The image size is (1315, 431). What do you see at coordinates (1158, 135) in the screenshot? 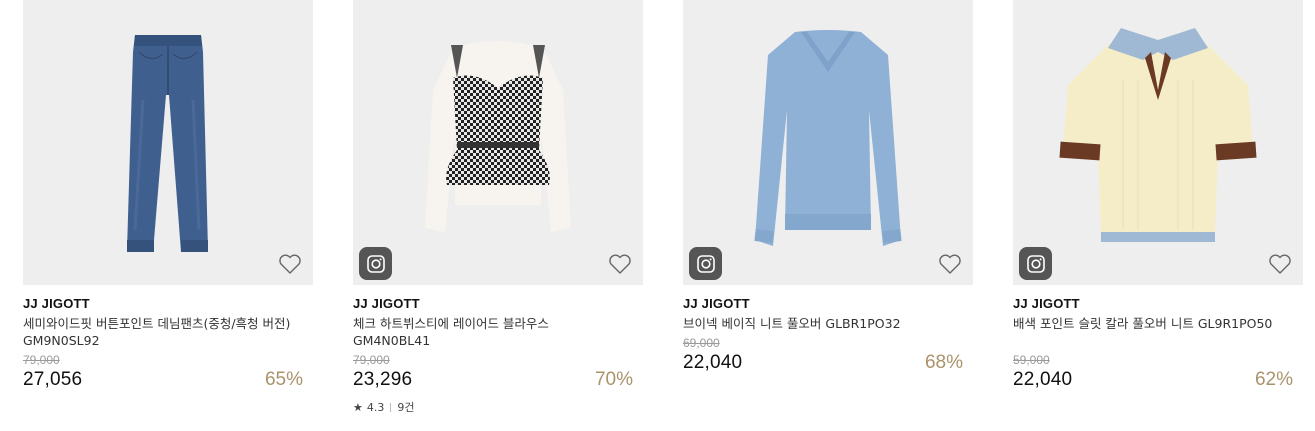
I see `collar-knit-pullover-image` at bounding box center [1158, 135].